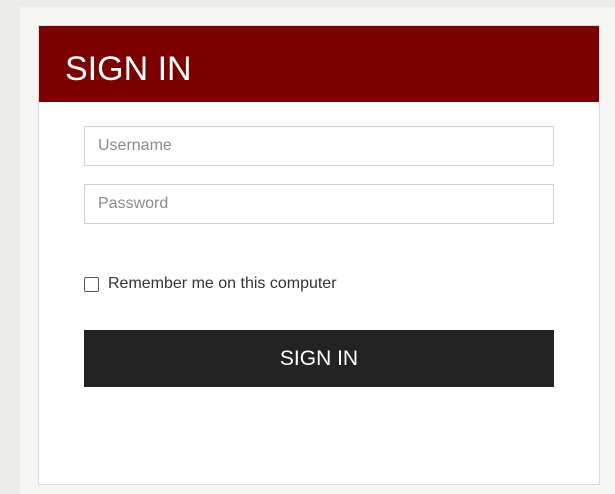 The height and width of the screenshot is (494, 615). Describe the element at coordinates (91, 284) in the screenshot. I see `remember-me-checkbox` at that location.